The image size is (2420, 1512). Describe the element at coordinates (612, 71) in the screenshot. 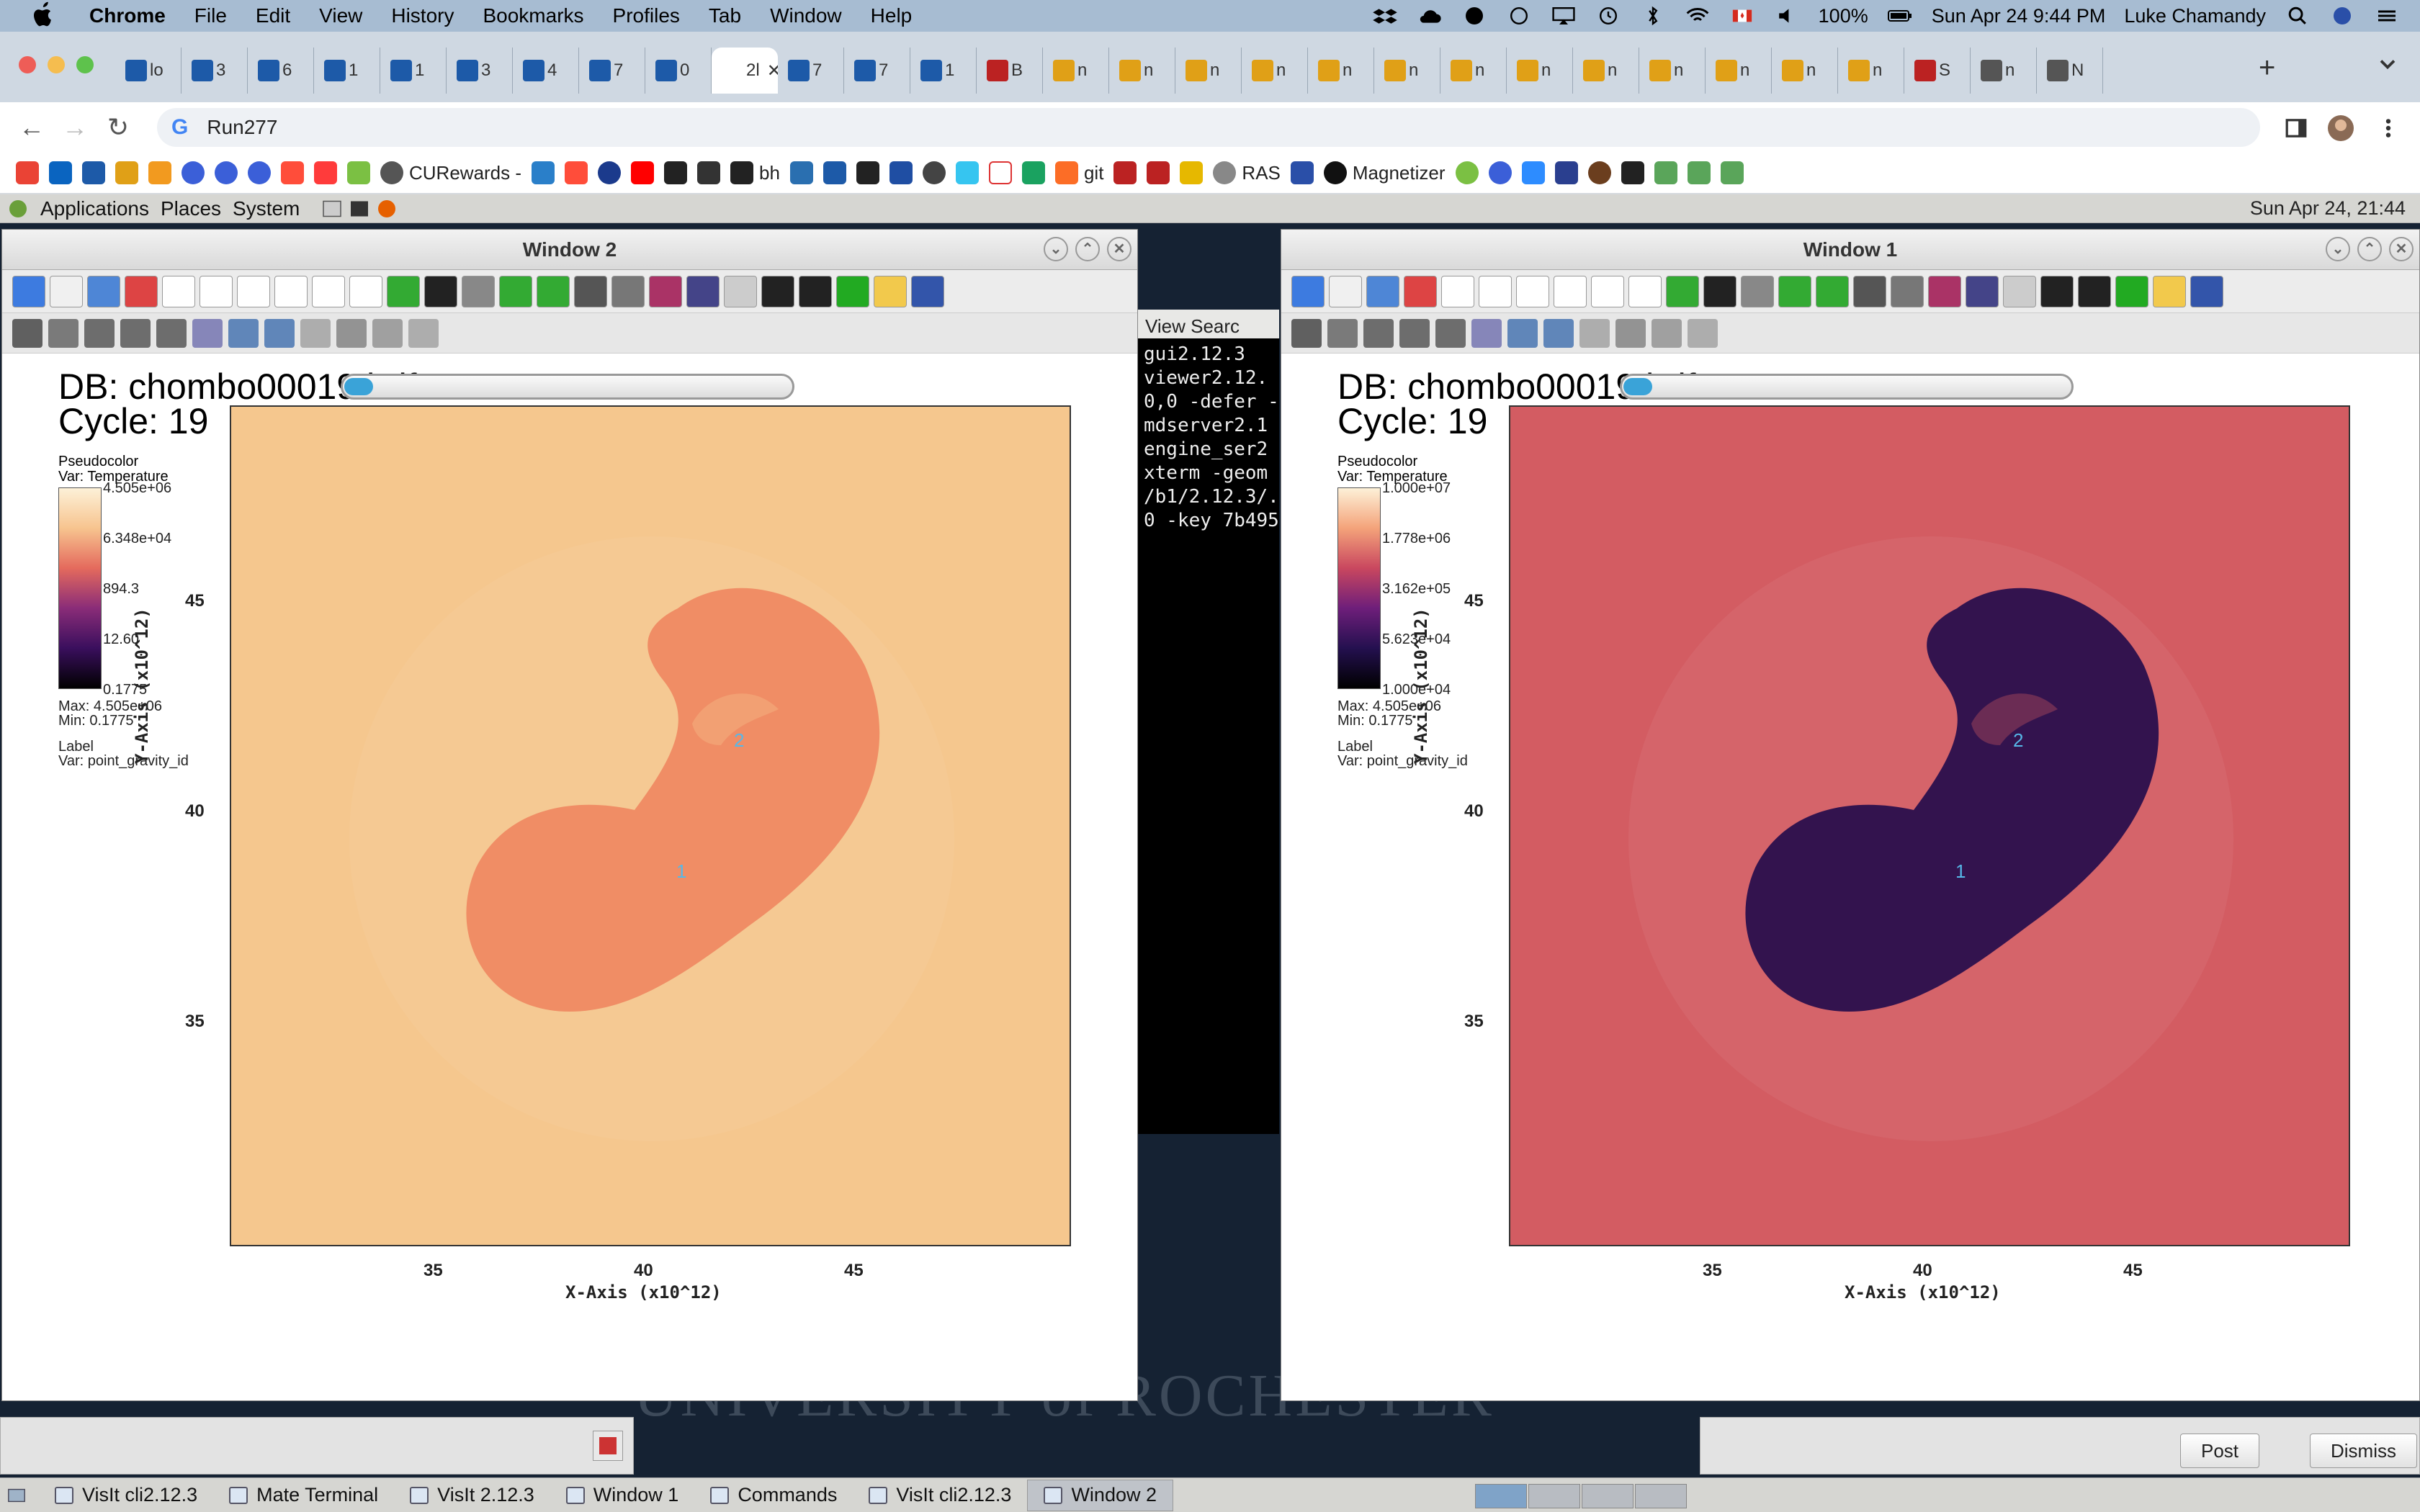

I see `browser-tab: 7` at that location.